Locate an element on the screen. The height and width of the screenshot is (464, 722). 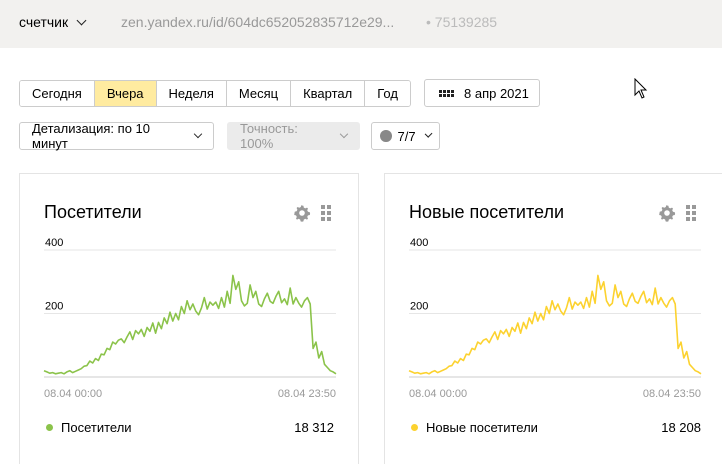
legend-label: Новые посетители is located at coordinates (482, 427).